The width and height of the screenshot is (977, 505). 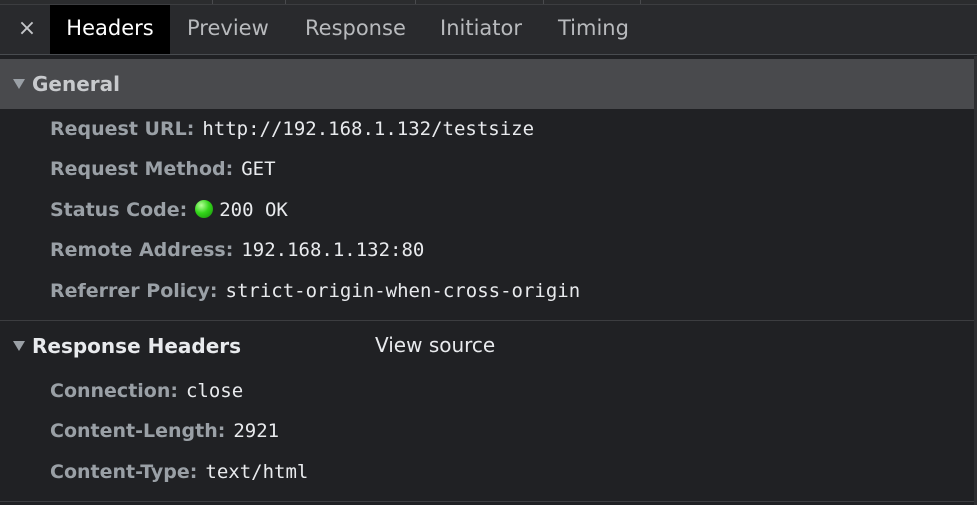 I want to click on tab-preview: Preview, so click(x=228, y=29).